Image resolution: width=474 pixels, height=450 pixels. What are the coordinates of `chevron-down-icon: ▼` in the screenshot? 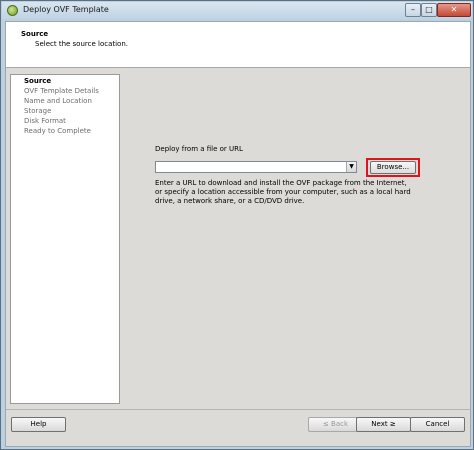 It's located at (351, 167).